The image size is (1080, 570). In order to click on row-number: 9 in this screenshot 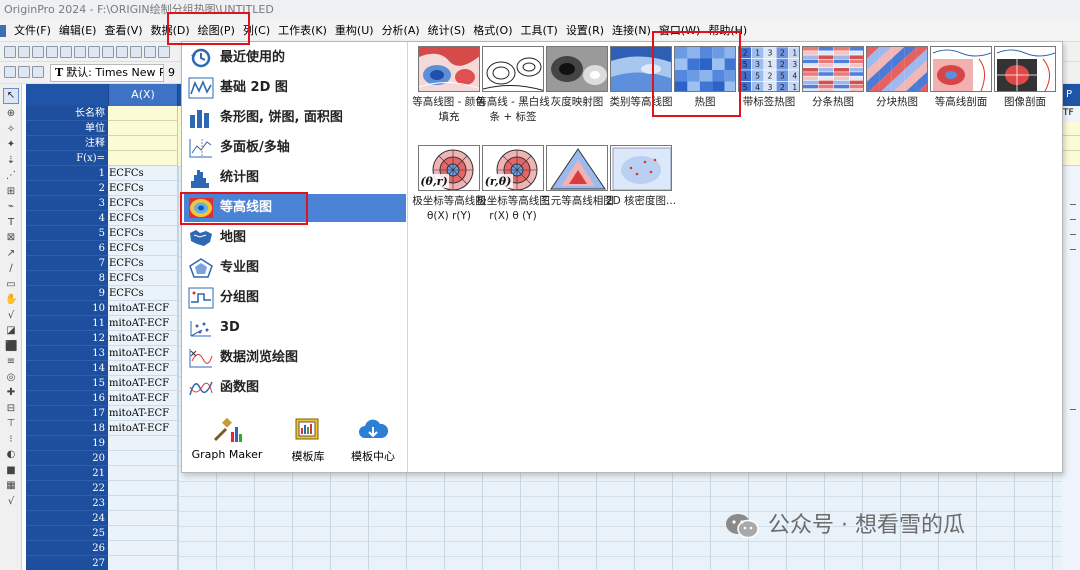, I will do `click(67, 293)`.